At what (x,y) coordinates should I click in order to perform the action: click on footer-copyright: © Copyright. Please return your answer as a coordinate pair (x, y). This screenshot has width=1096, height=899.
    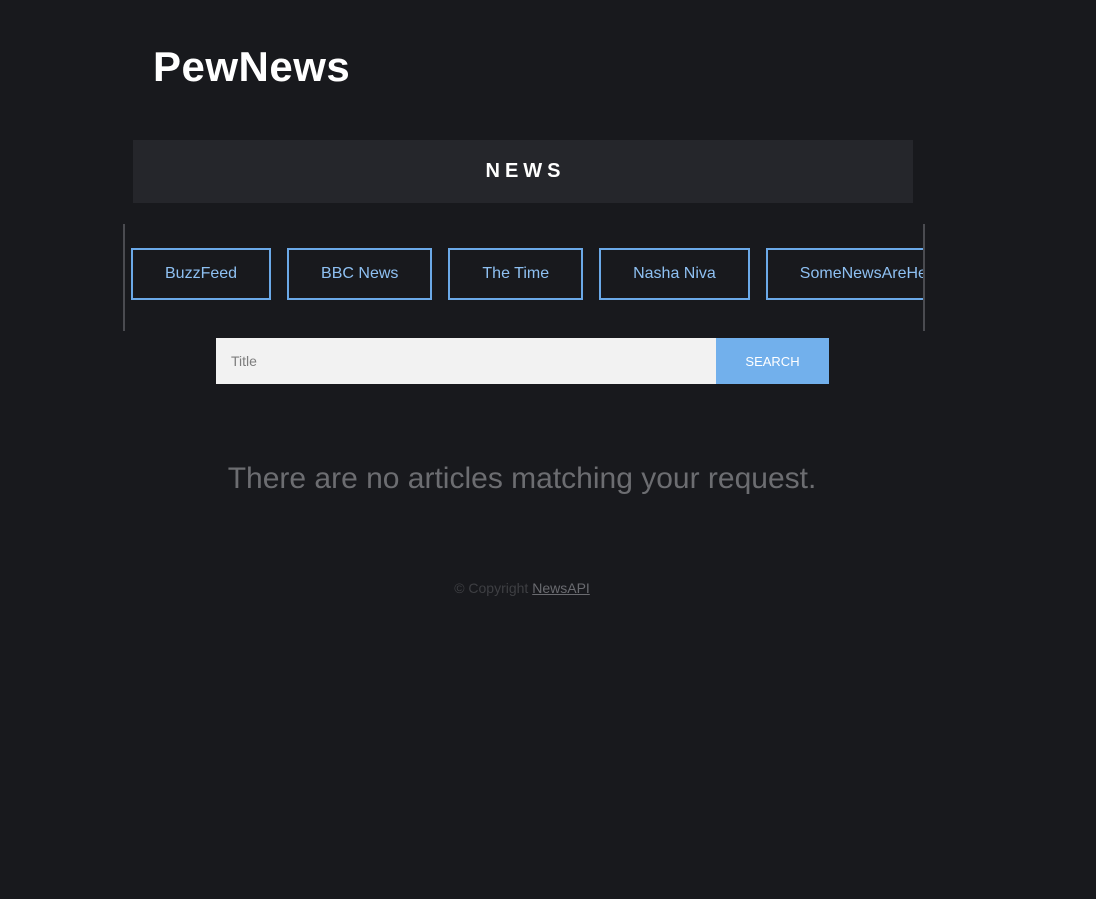
    Looking at the image, I should click on (493, 588).